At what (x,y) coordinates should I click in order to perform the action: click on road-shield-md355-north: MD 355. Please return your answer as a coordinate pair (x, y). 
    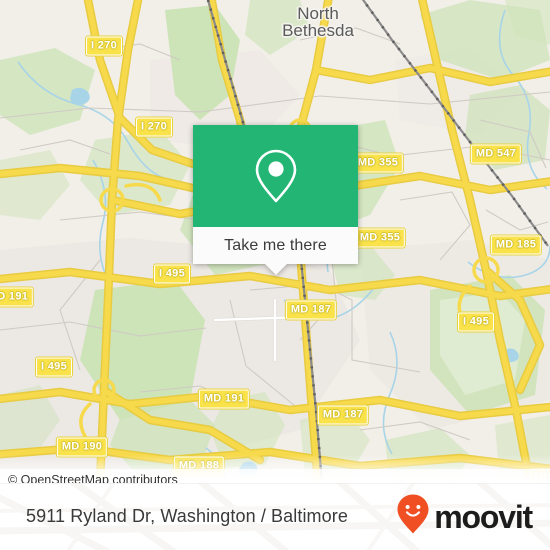
    Looking at the image, I should click on (378, 163).